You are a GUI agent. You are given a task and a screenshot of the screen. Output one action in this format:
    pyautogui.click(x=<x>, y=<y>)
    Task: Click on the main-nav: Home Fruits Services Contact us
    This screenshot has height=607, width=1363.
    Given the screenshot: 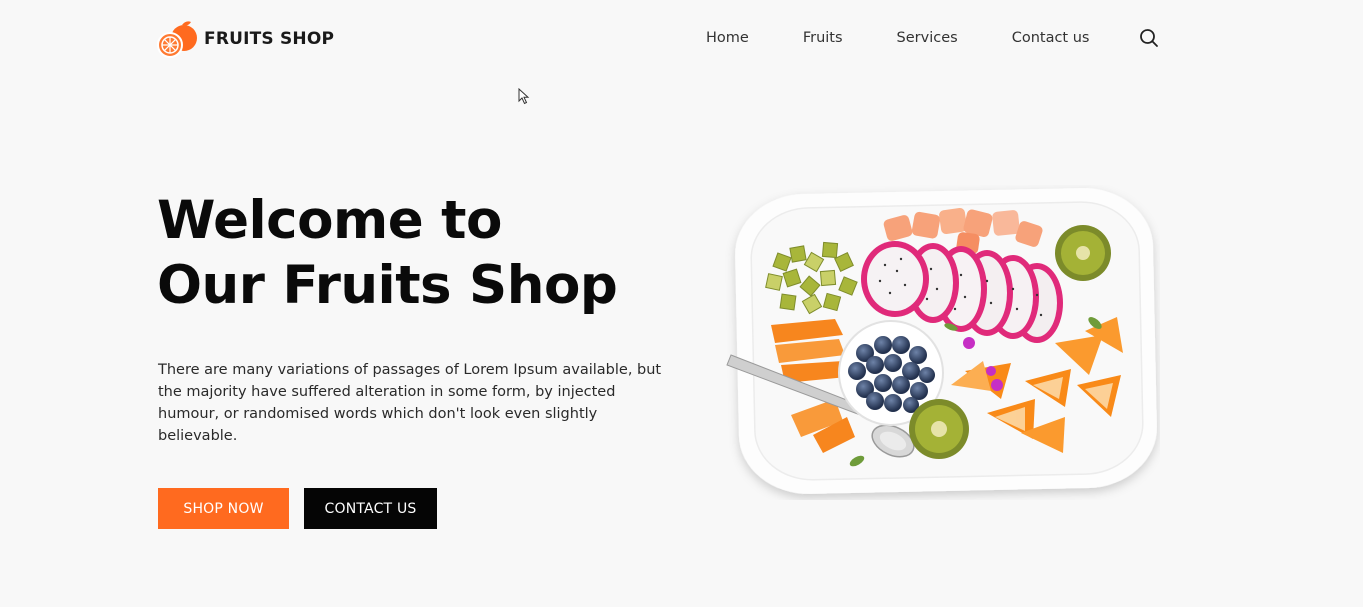 What is the action you would take?
    pyautogui.click(x=932, y=38)
    